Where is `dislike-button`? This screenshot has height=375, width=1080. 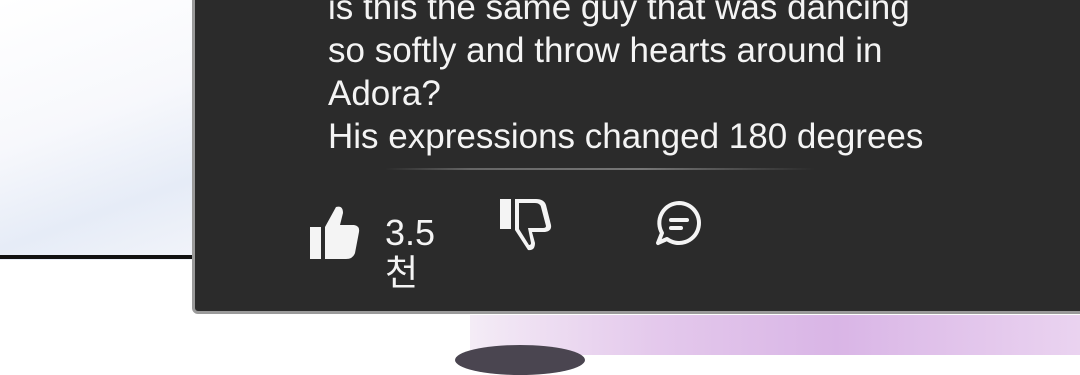 dislike-button is located at coordinates (526, 225).